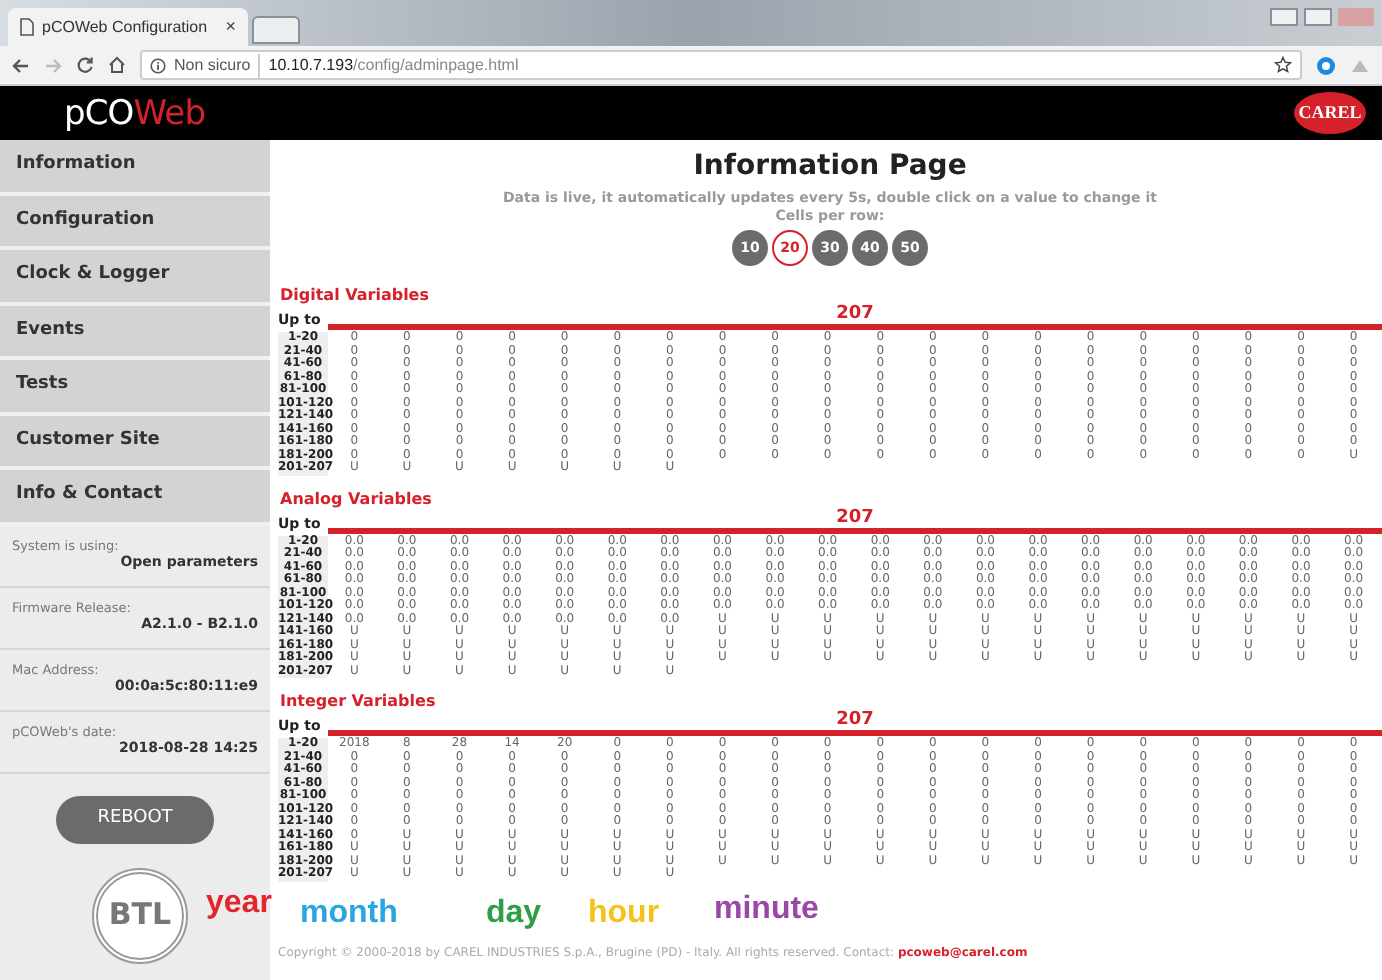 Image resolution: width=1382 pixels, height=980 pixels. Describe the element at coordinates (135, 167) in the screenshot. I see `menu-item: Information` at that location.